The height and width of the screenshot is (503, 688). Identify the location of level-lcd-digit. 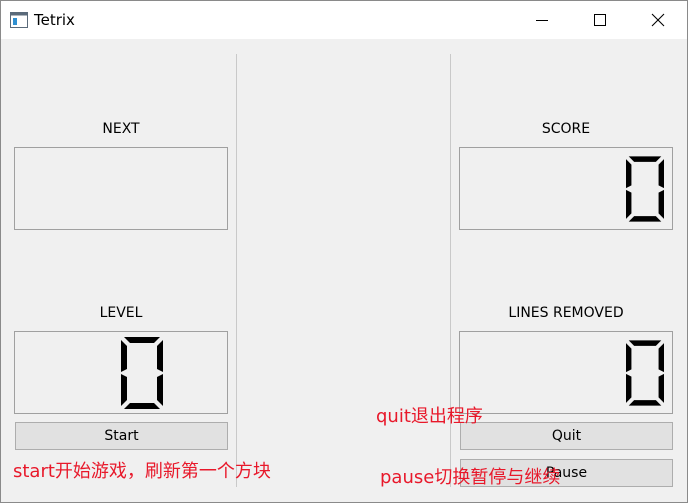
(142, 373).